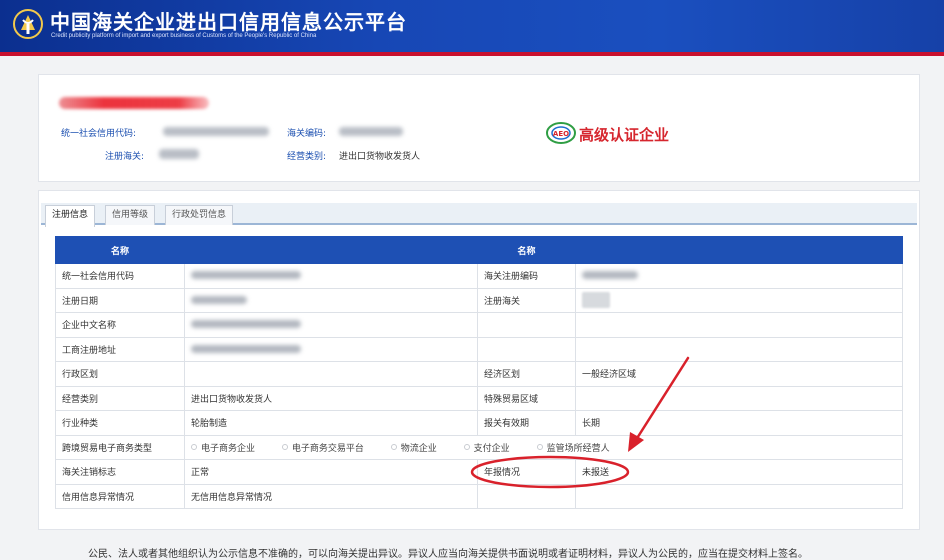 Image resolution: width=944 pixels, height=560 pixels. I want to click on credit-code-label: 统一社会信用代码:, so click(99, 134).